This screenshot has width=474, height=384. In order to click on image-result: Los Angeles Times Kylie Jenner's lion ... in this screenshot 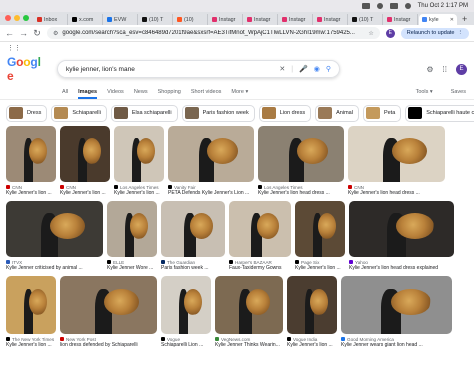, I will do `click(139, 161)`.